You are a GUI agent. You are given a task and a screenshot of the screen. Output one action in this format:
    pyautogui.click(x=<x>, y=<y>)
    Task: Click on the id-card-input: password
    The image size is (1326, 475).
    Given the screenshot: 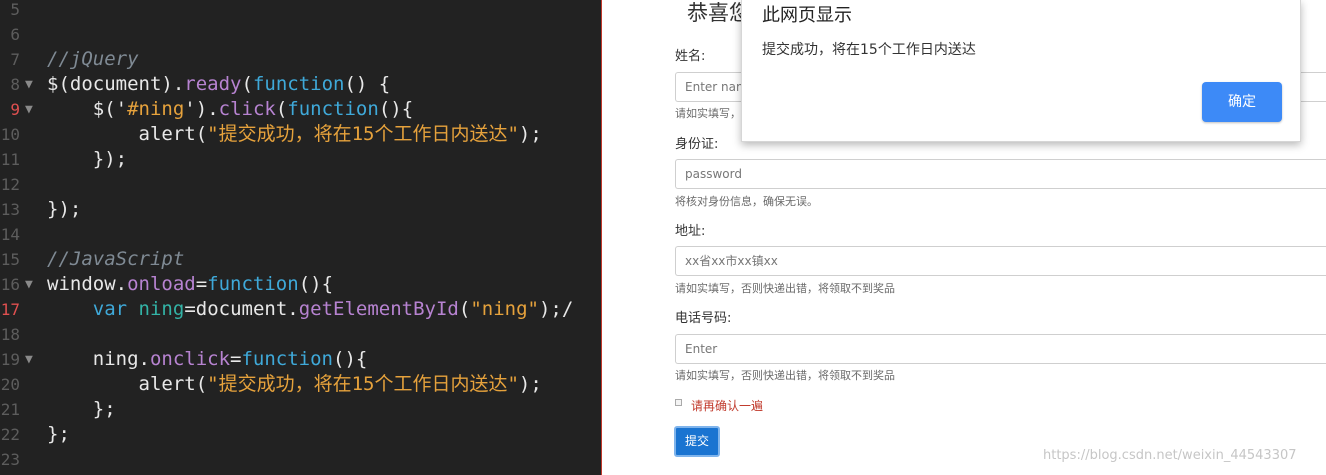 What is the action you would take?
    pyautogui.click(x=1000, y=174)
    